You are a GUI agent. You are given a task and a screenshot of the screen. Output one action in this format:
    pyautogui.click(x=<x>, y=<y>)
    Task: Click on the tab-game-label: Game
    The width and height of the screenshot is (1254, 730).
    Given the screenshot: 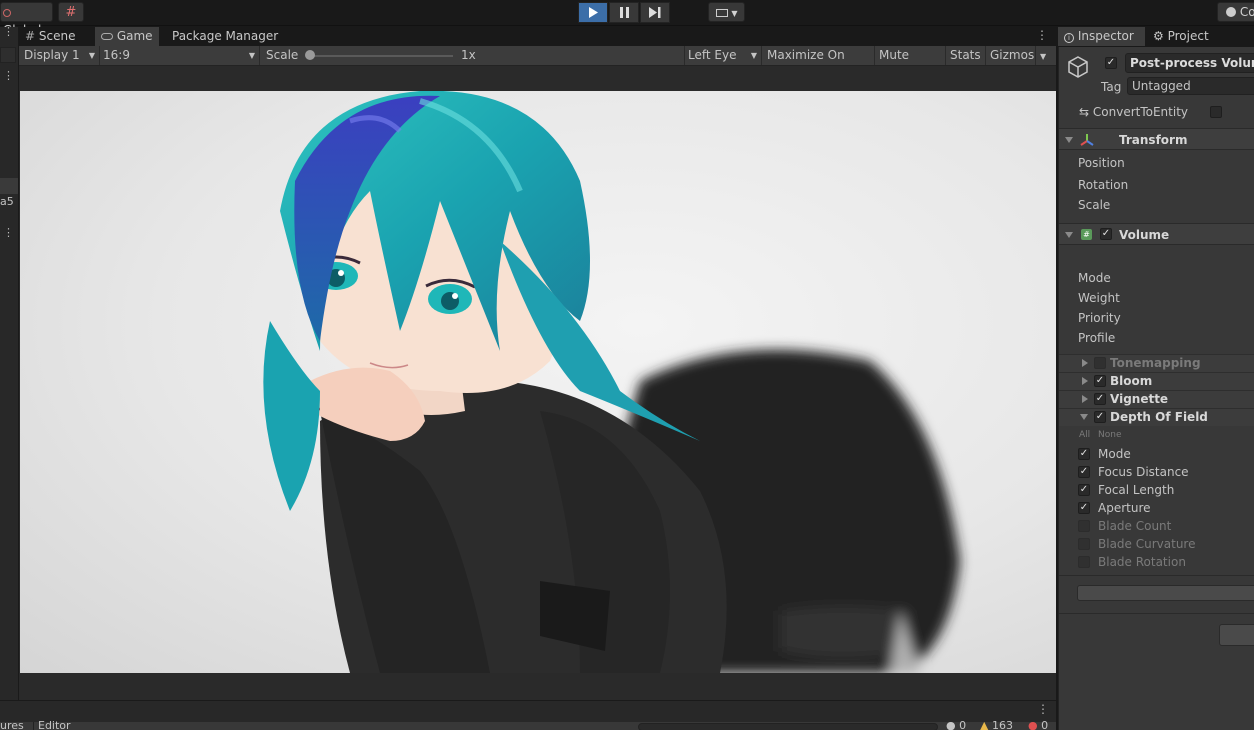 What is the action you would take?
    pyautogui.click(x=134, y=36)
    